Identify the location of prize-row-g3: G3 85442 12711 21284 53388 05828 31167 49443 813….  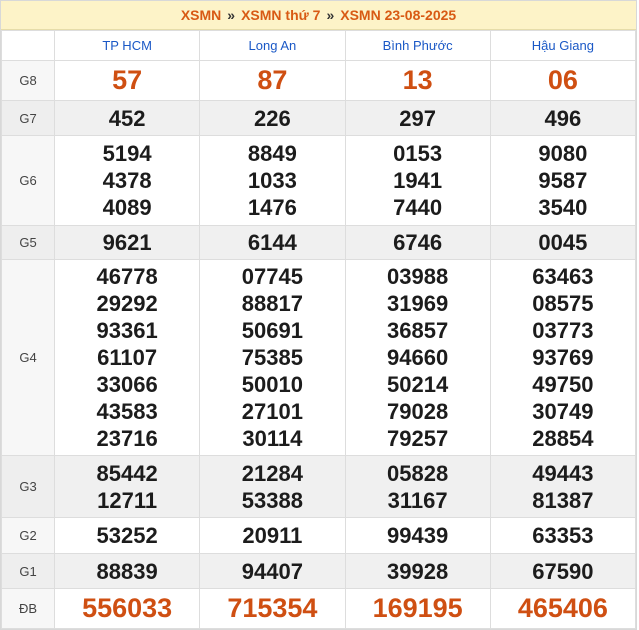
(319, 486).